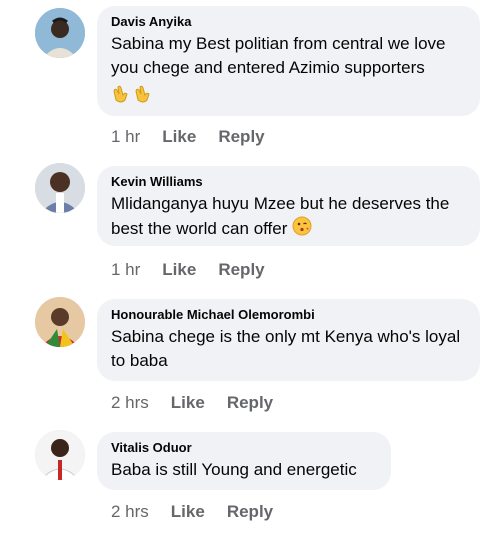  Describe the element at coordinates (288, 315) in the screenshot. I see `comment-author: Honourable Michael Olemorombi` at that location.